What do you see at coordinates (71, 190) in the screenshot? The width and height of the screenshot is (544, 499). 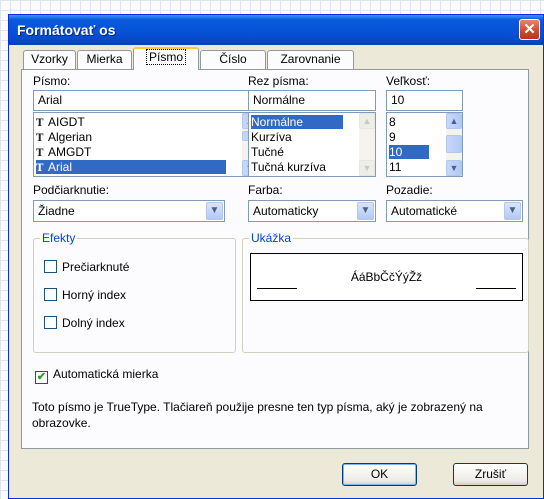 I see `underline-label: Podčiarknutie:` at bounding box center [71, 190].